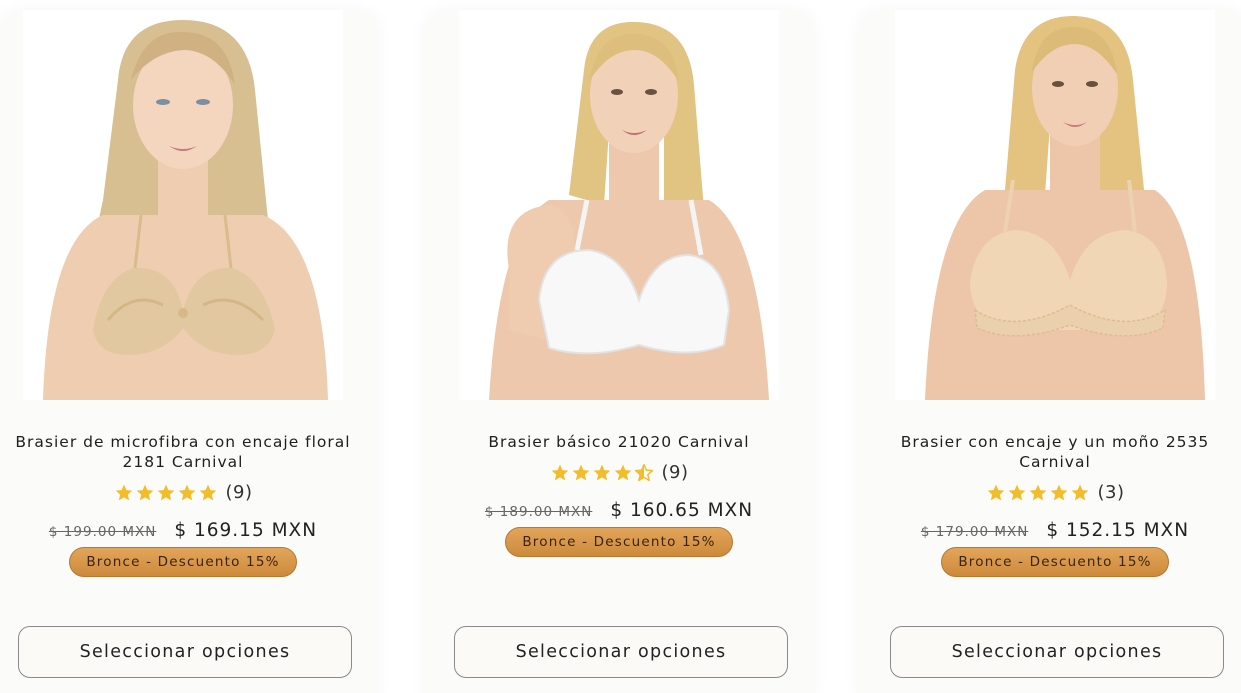  Describe the element at coordinates (1055, 442) in the screenshot. I see `product-title-line-1: Brasier con encaje y un moño 2535` at that location.